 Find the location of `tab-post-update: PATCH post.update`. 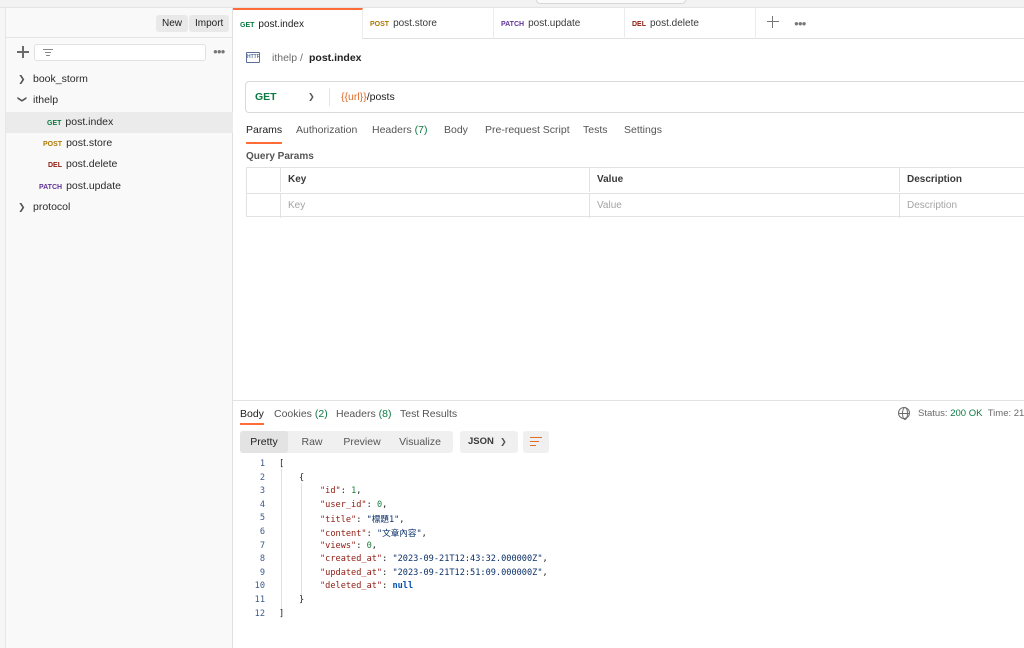

tab-post-update: PATCH post.update is located at coordinates (559, 23).